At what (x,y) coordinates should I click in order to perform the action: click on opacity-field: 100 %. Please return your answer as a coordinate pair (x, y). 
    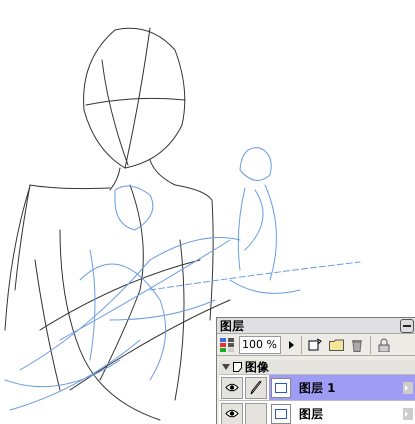
    Looking at the image, I should click on (260, 345).